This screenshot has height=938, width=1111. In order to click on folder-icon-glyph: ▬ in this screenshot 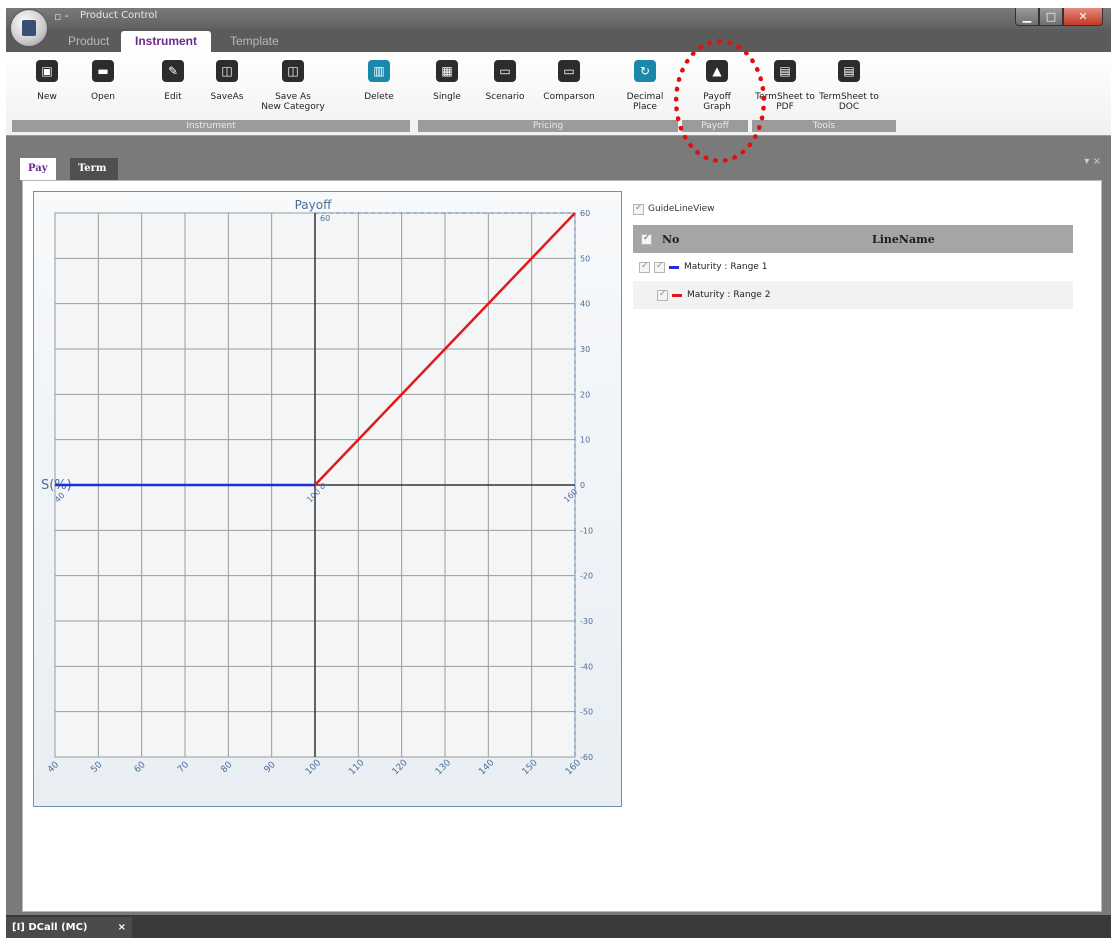, I will do `click(103, 71)`.